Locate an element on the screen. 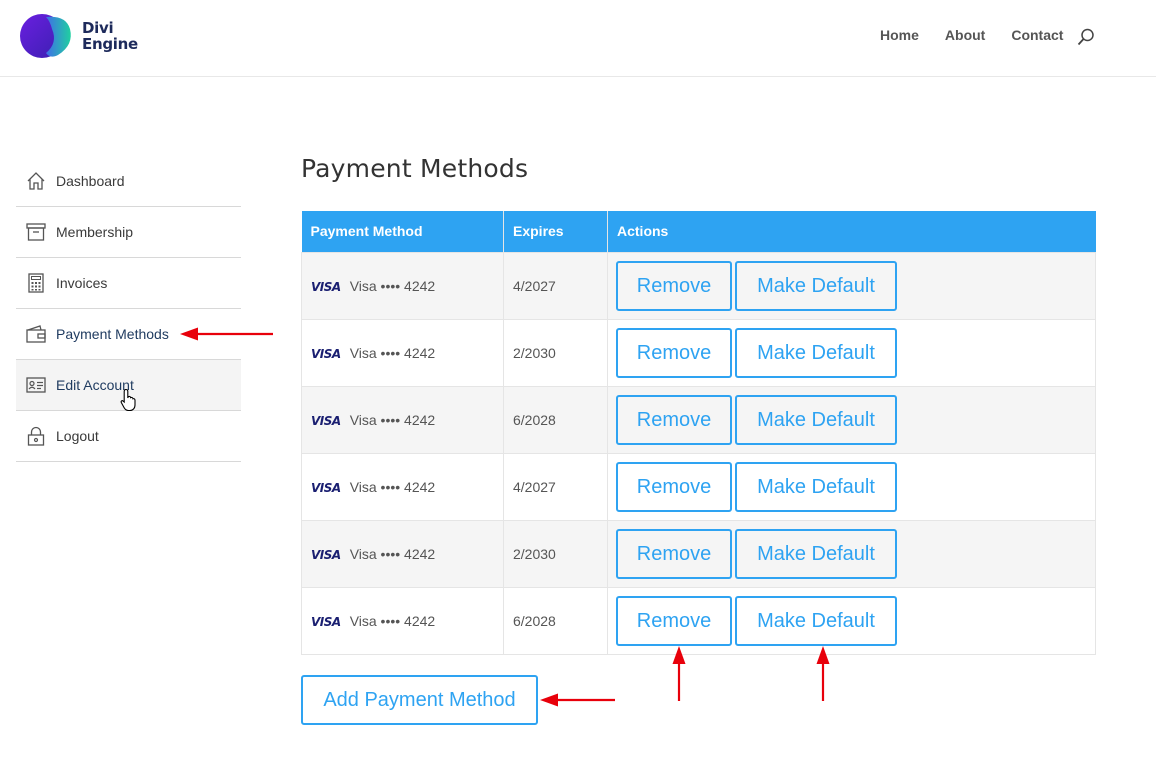 This screenshot has height=760, width=1156. sidebar-item-membership: Membership is located at coordinates (128, 232).